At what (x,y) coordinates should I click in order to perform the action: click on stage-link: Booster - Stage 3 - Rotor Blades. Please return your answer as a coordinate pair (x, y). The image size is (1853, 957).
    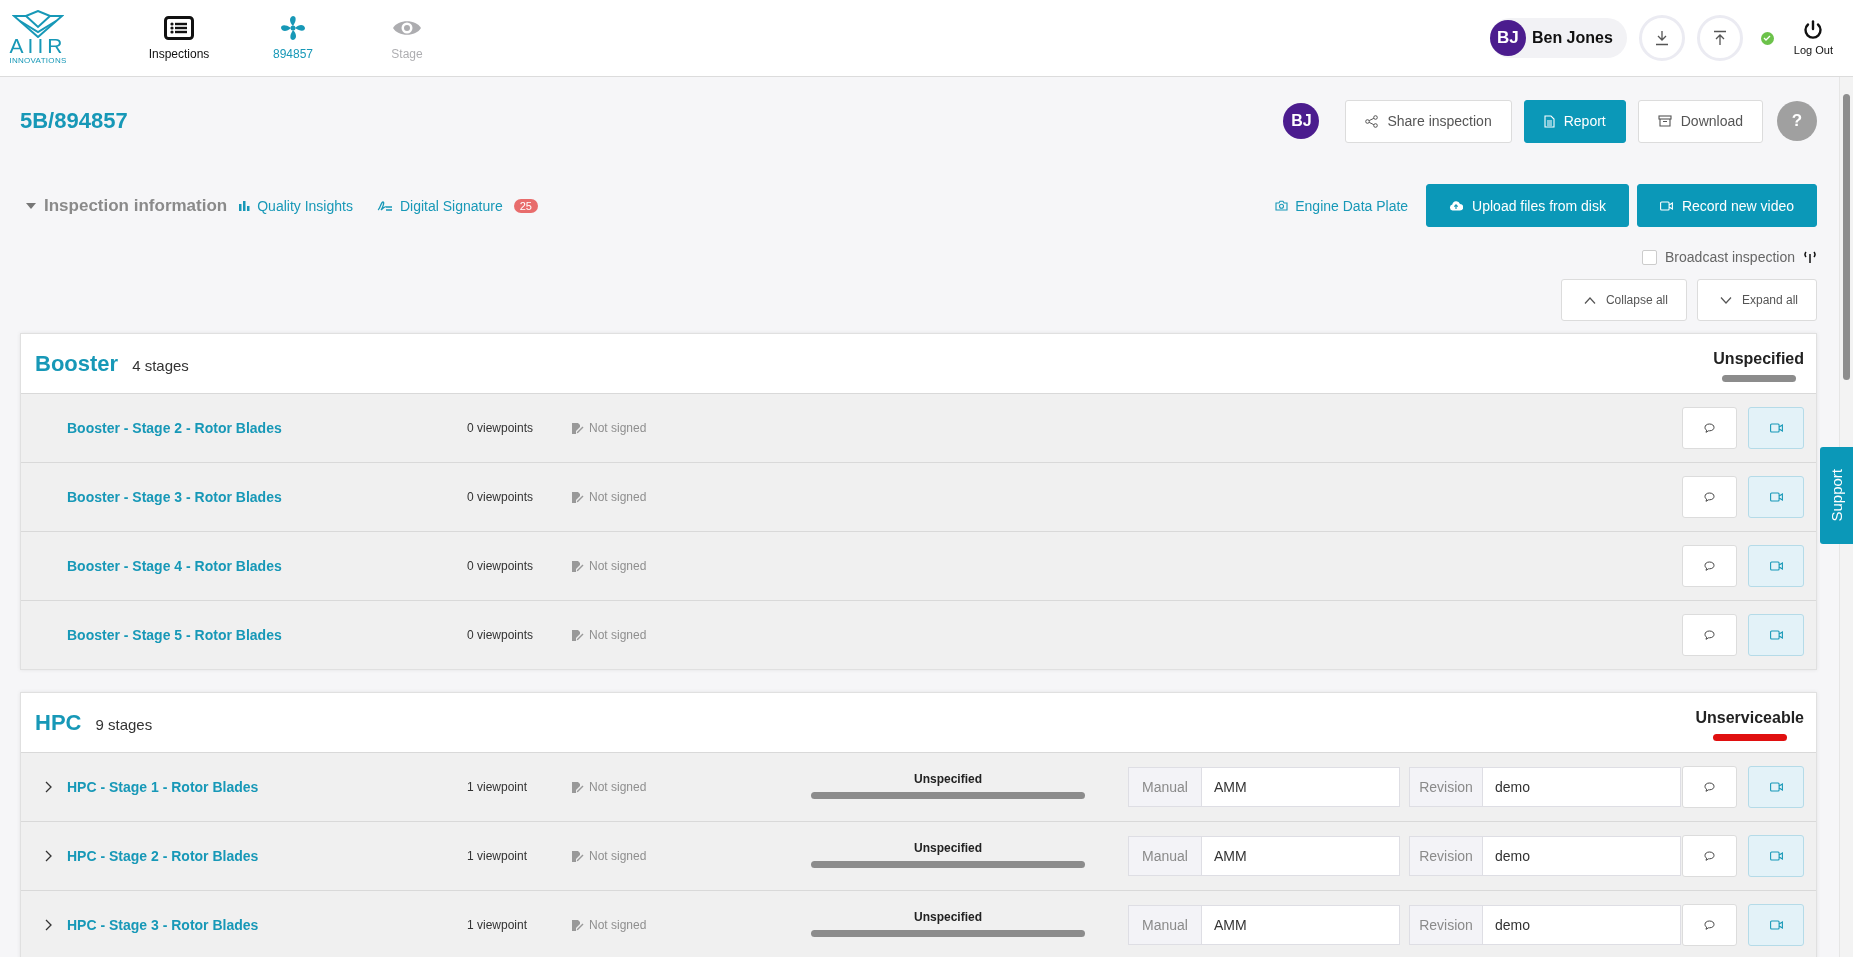
    Looking at the image, I should click on (267, 497).